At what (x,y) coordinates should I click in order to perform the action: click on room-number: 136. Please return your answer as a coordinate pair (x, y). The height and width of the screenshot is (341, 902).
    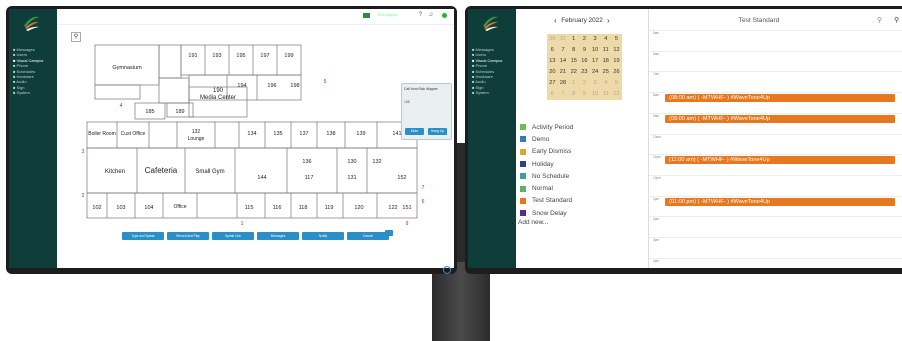
    Looking at the image, I should click on (306, 162).